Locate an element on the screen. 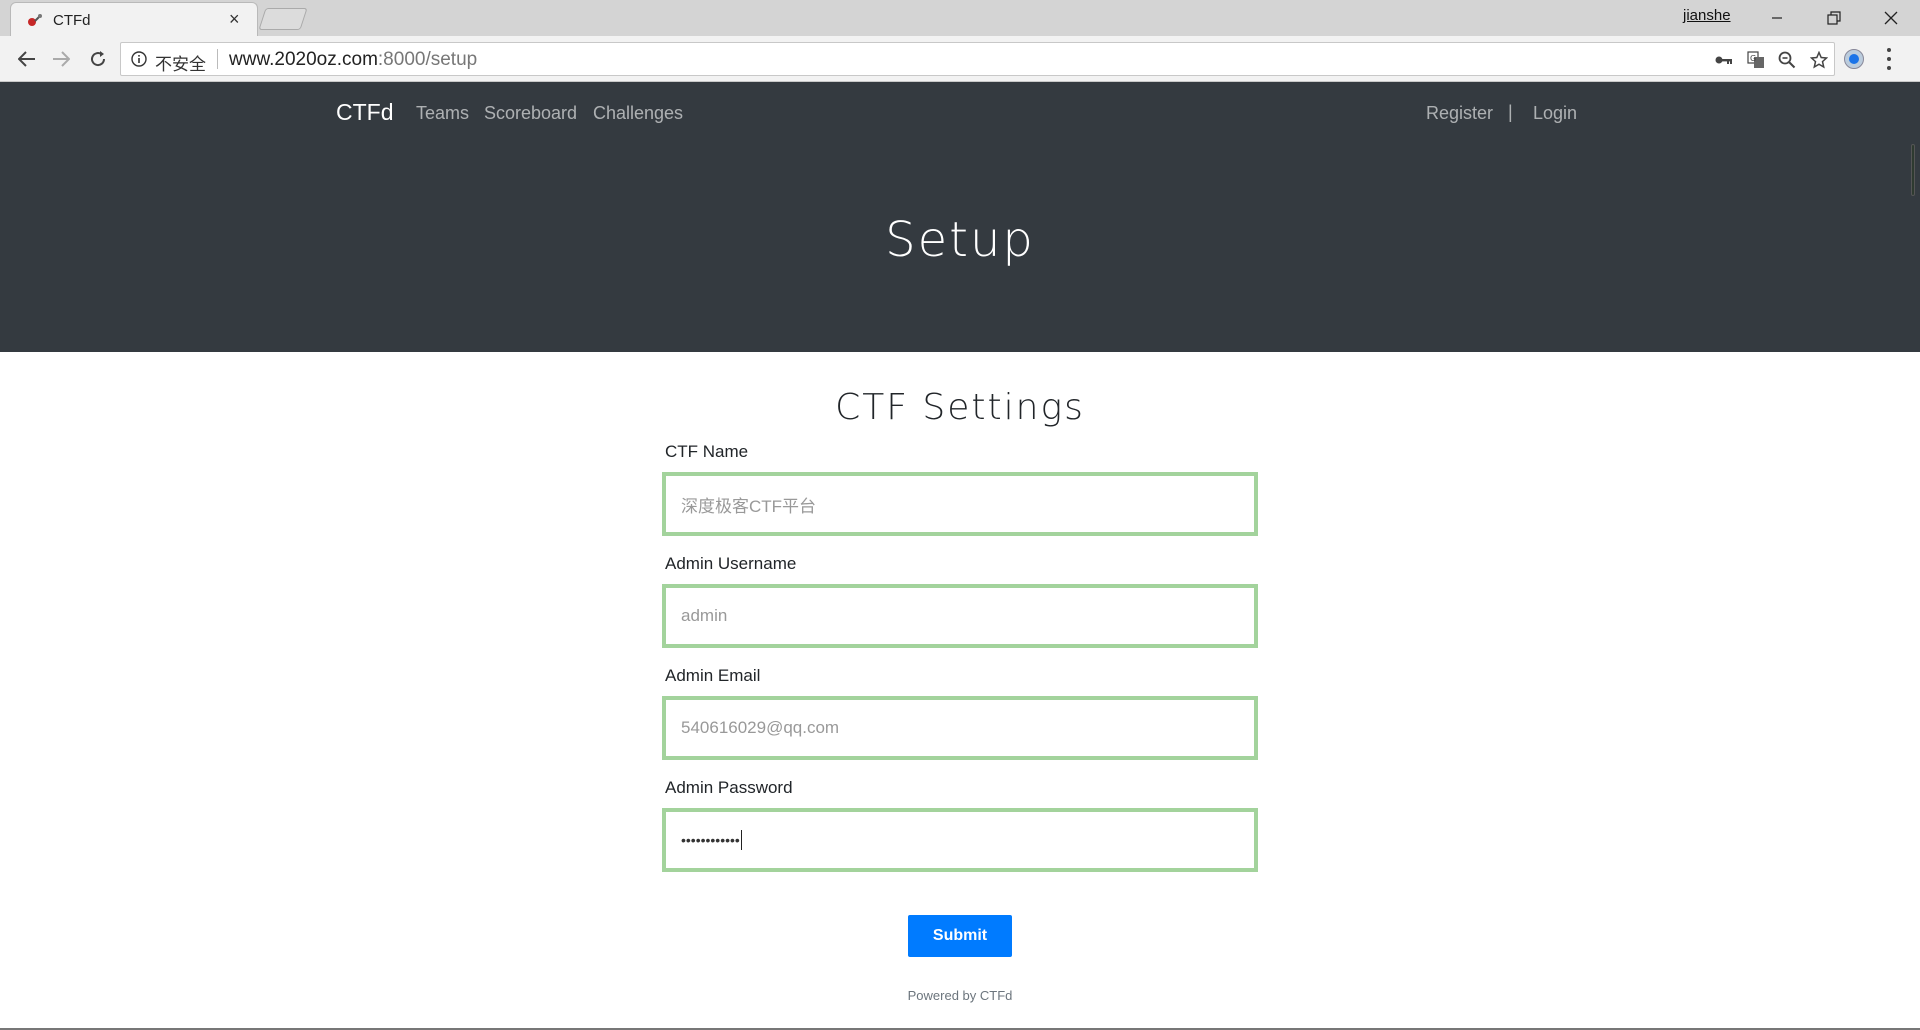 This screenshot has height=1030, width=1920. nav-link-register: Register is located at coordinates (1459, 113).